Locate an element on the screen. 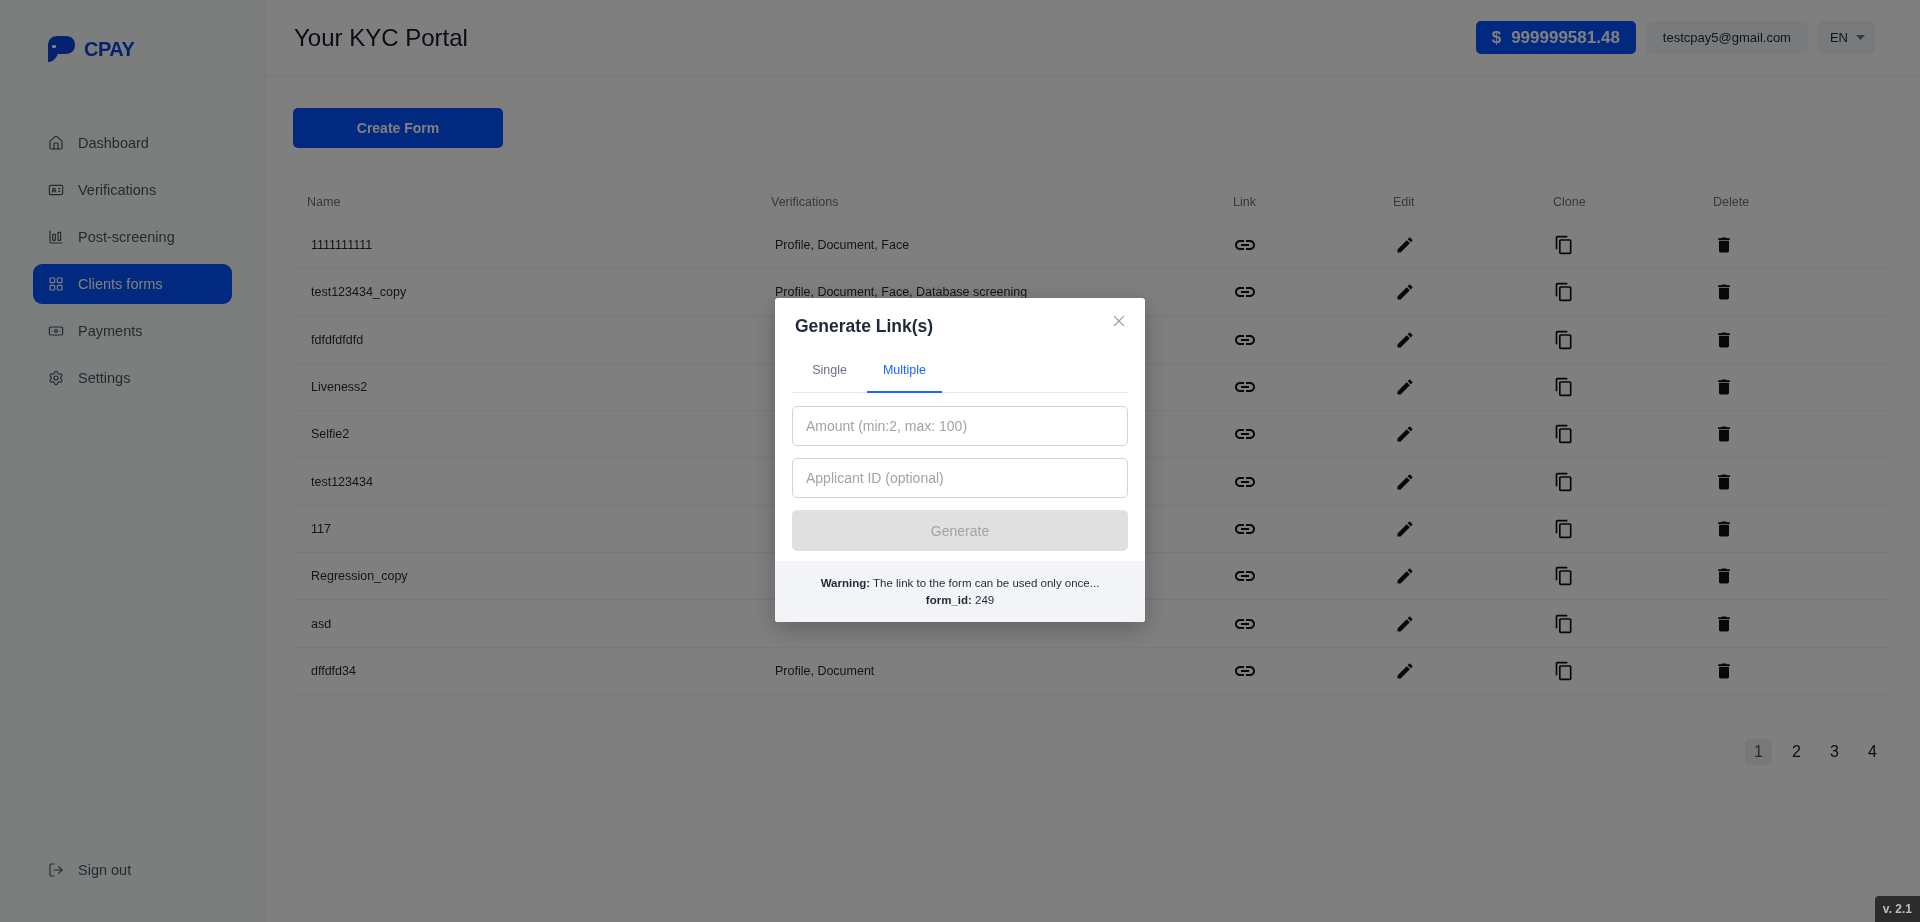  currency-sign: $ is located at coordinates (1496, 37).